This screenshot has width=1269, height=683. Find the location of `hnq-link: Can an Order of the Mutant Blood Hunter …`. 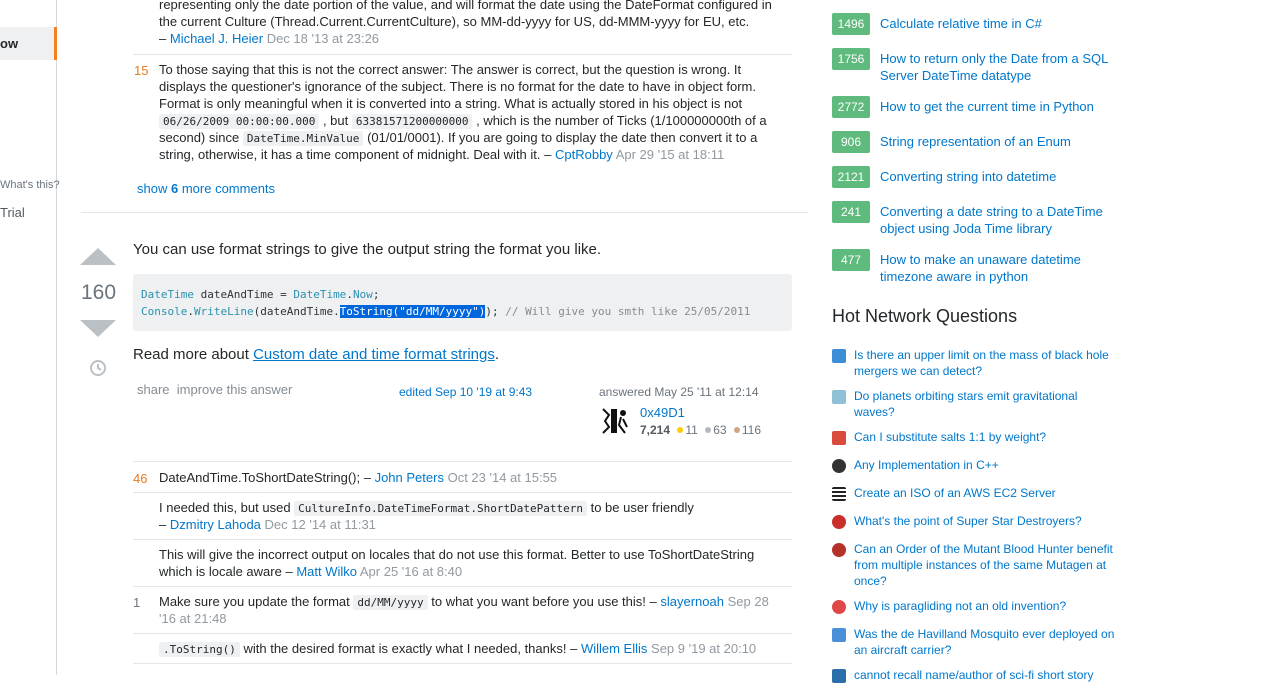

hnq-link: Can an Order of the Mutant Blood Hunter … is located at coordinates (991, 565).